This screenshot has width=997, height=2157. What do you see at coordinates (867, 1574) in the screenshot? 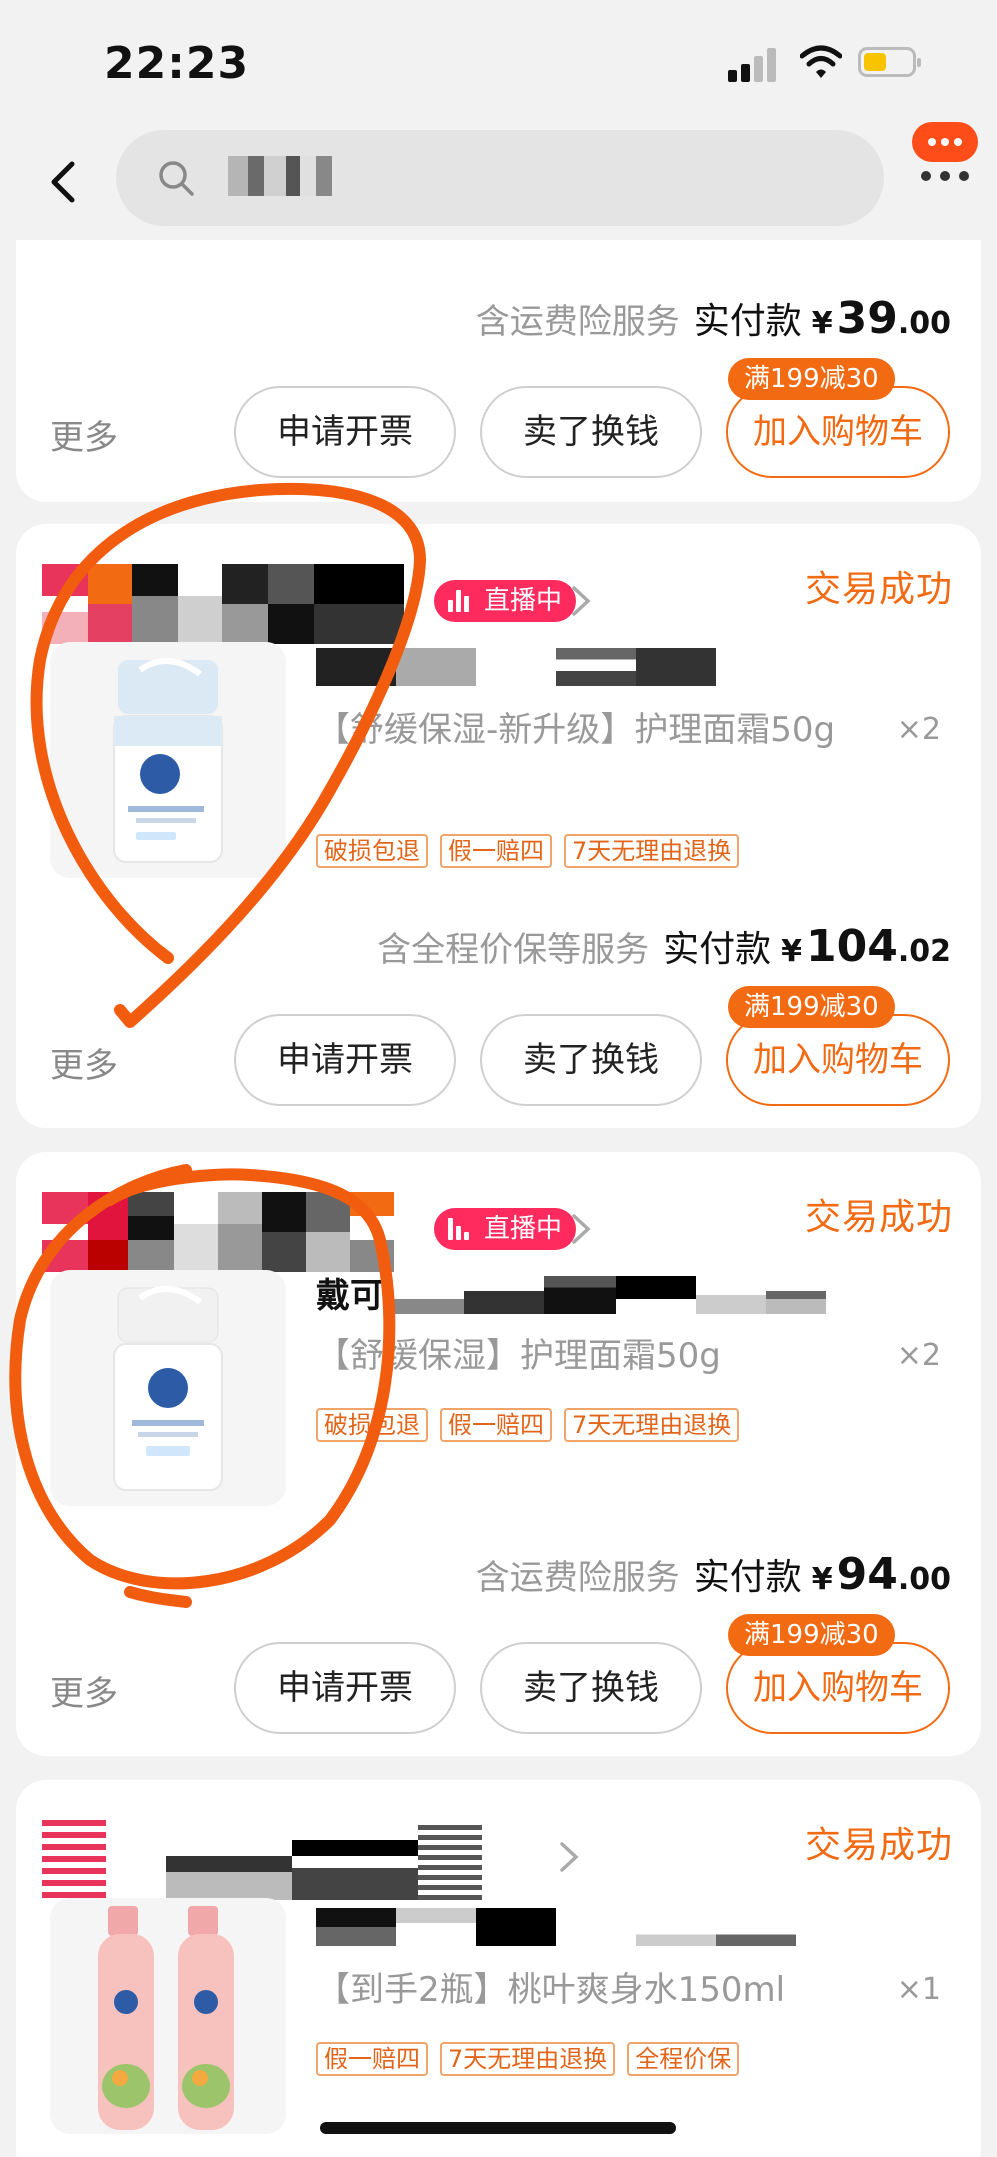
I see `price-integer: 94` at bounding box center [867, 1574].